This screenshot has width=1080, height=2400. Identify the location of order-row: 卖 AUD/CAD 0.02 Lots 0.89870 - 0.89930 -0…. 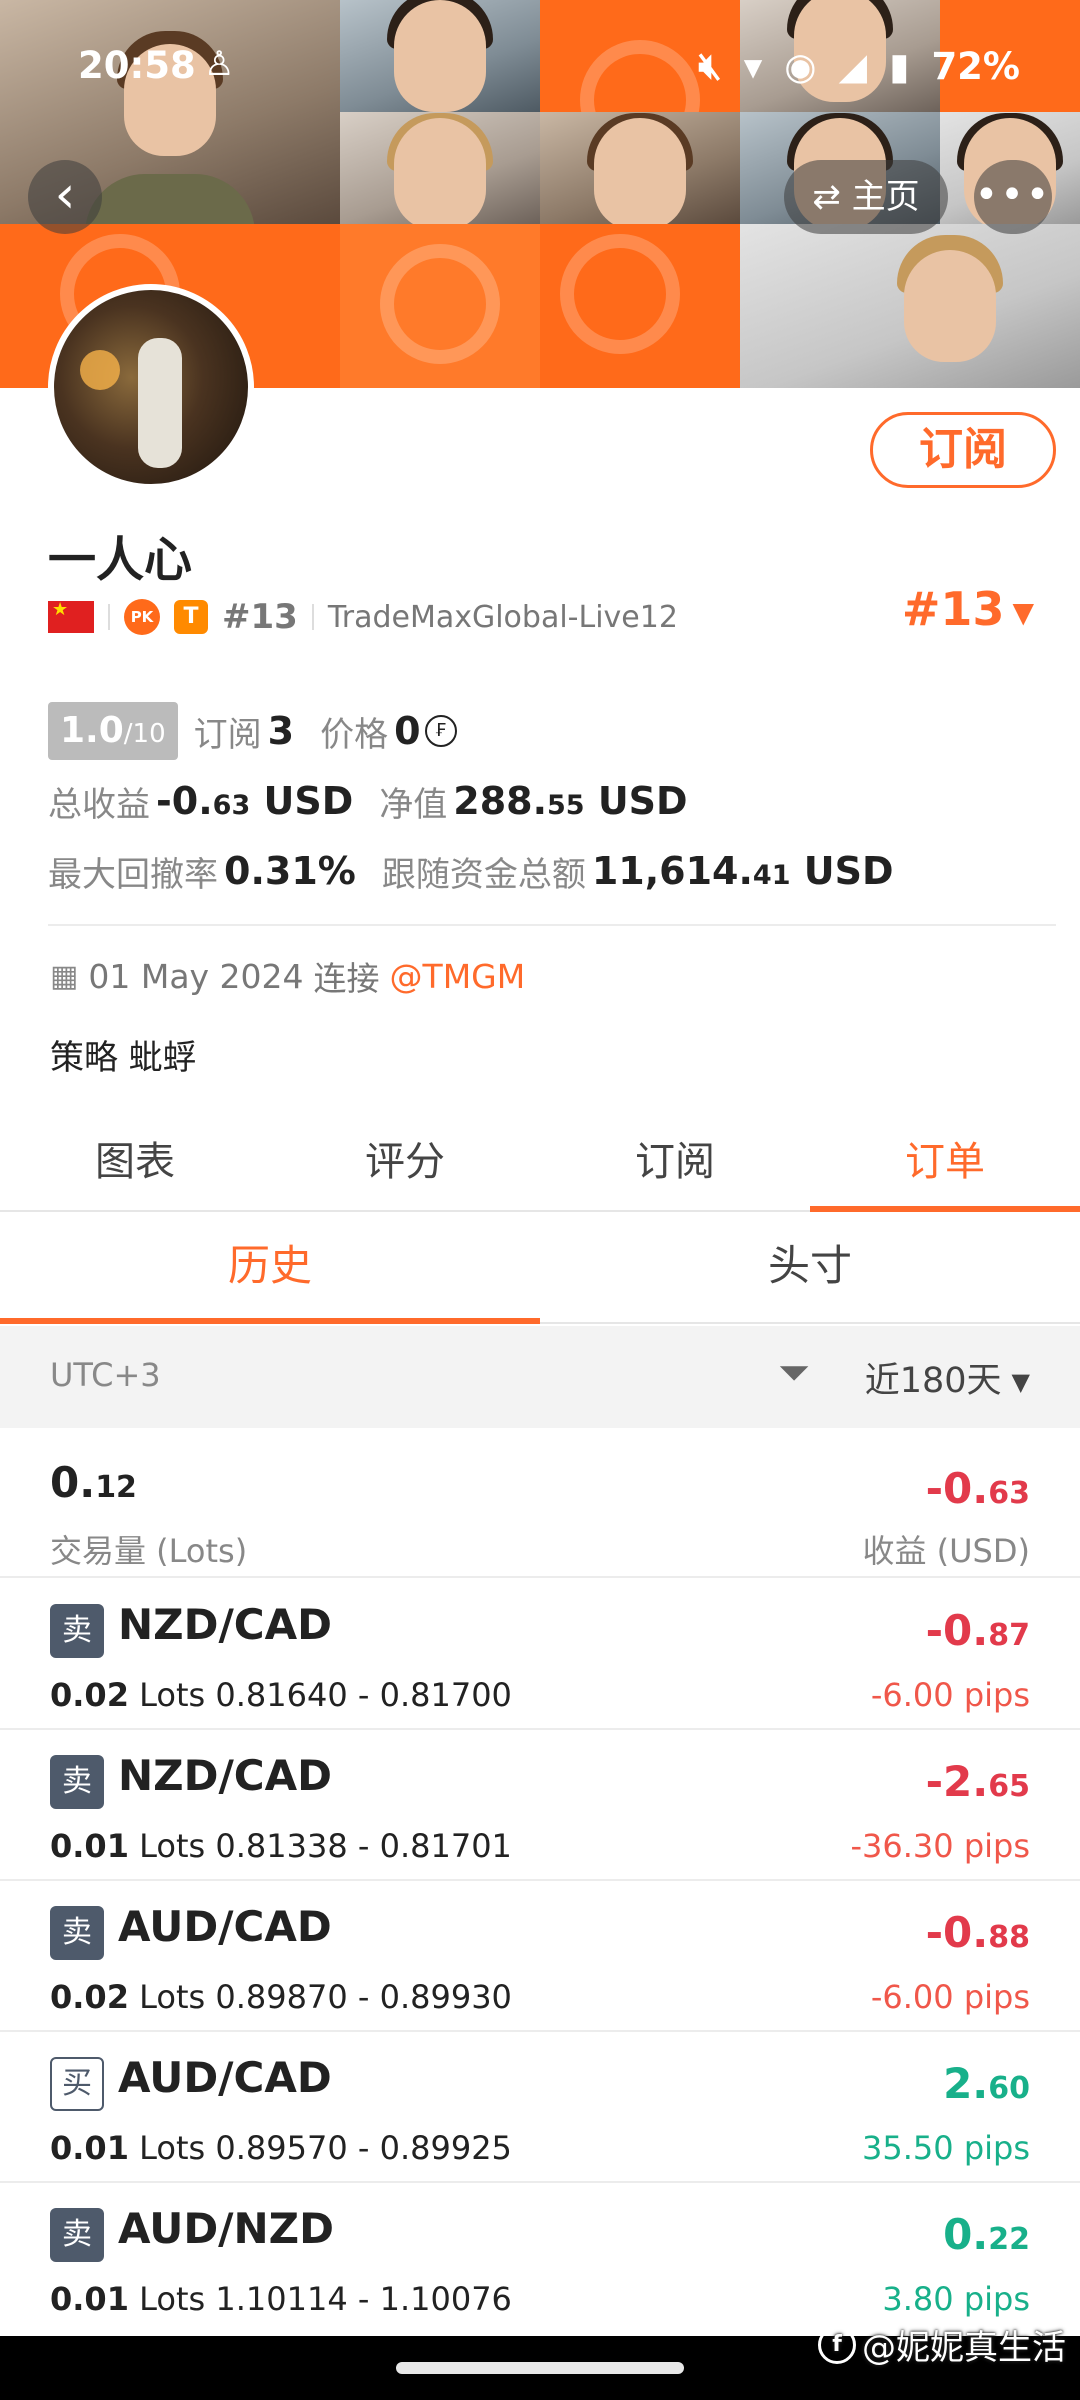
(540, 1957).